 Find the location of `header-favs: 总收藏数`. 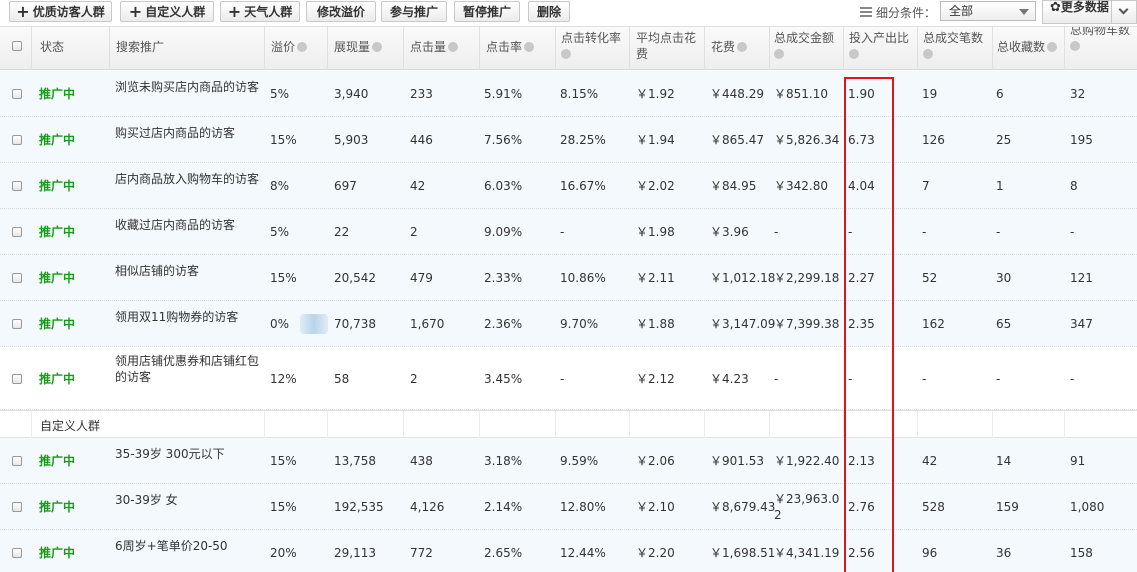

header-favs: 总收藏数 is located at coordinates (1029, 48).